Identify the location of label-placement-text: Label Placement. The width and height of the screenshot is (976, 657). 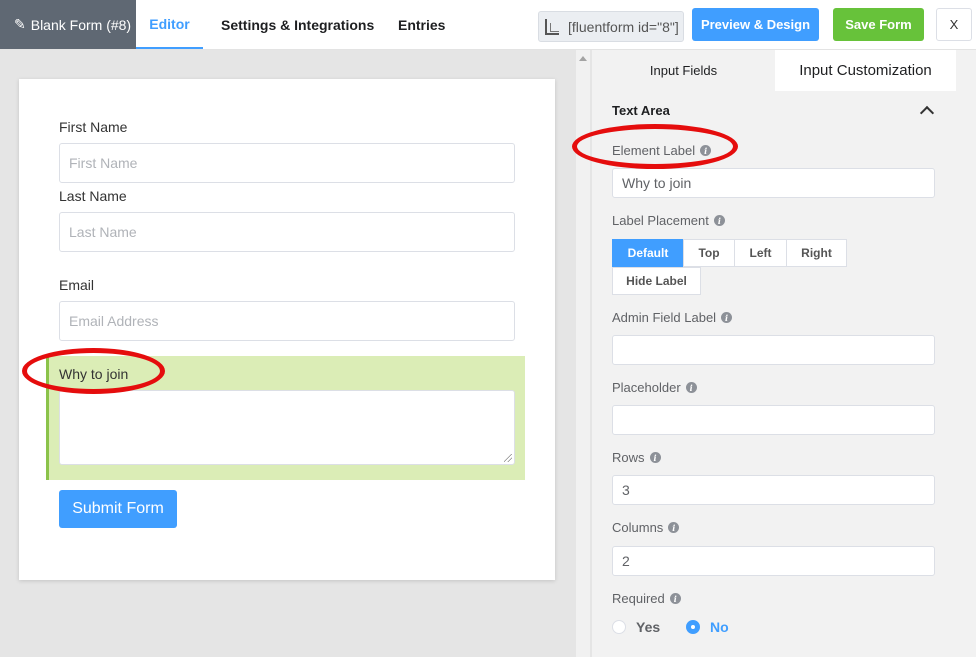
(660, 220).